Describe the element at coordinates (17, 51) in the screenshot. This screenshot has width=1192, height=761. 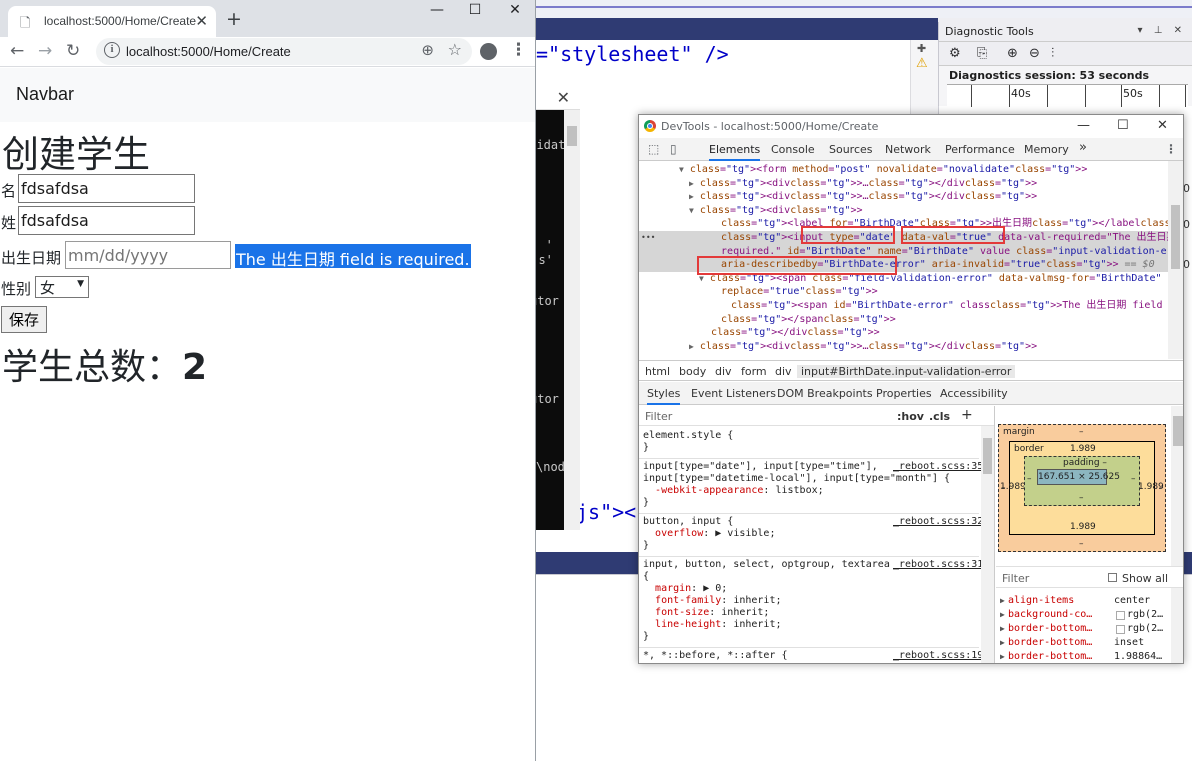
I see `back-arrow-icon: ←` at that location.